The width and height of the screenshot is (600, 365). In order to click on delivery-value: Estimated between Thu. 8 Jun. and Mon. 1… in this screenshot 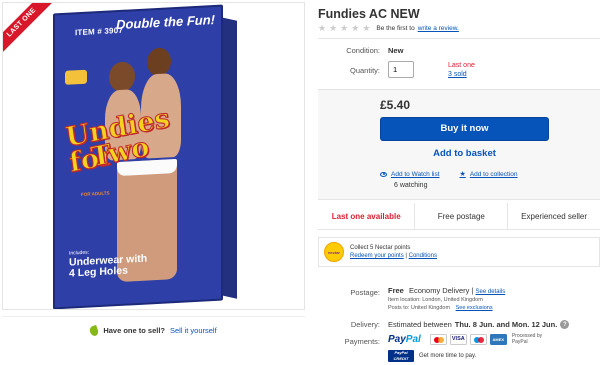, I will do `click(479, 324)`.